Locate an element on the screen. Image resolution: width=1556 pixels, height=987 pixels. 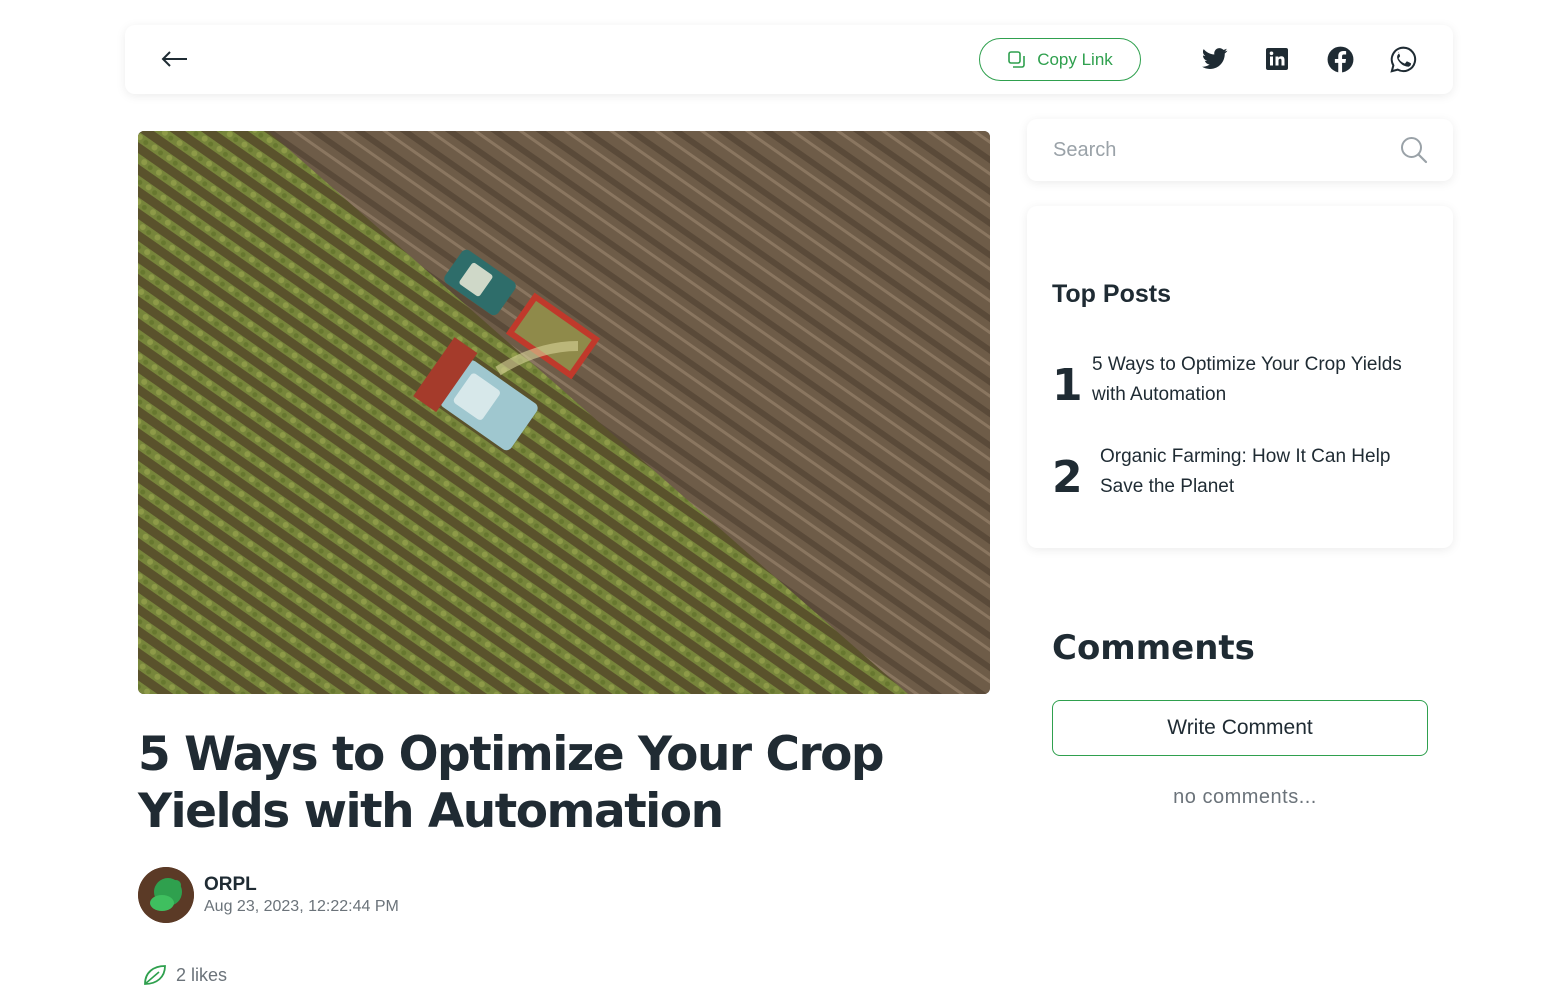
facebook-share-button is located at coordinates (1340, 59).